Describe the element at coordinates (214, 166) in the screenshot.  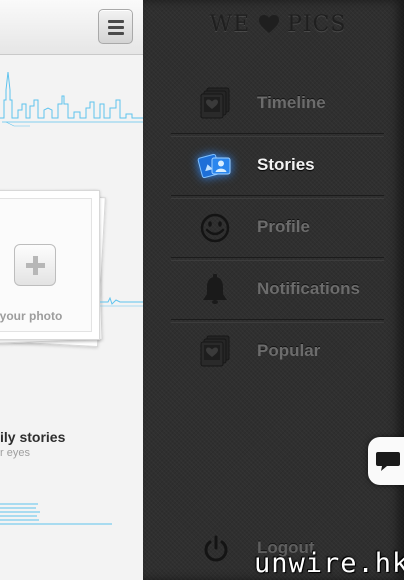
I see `stories-cards-icon` at that location.